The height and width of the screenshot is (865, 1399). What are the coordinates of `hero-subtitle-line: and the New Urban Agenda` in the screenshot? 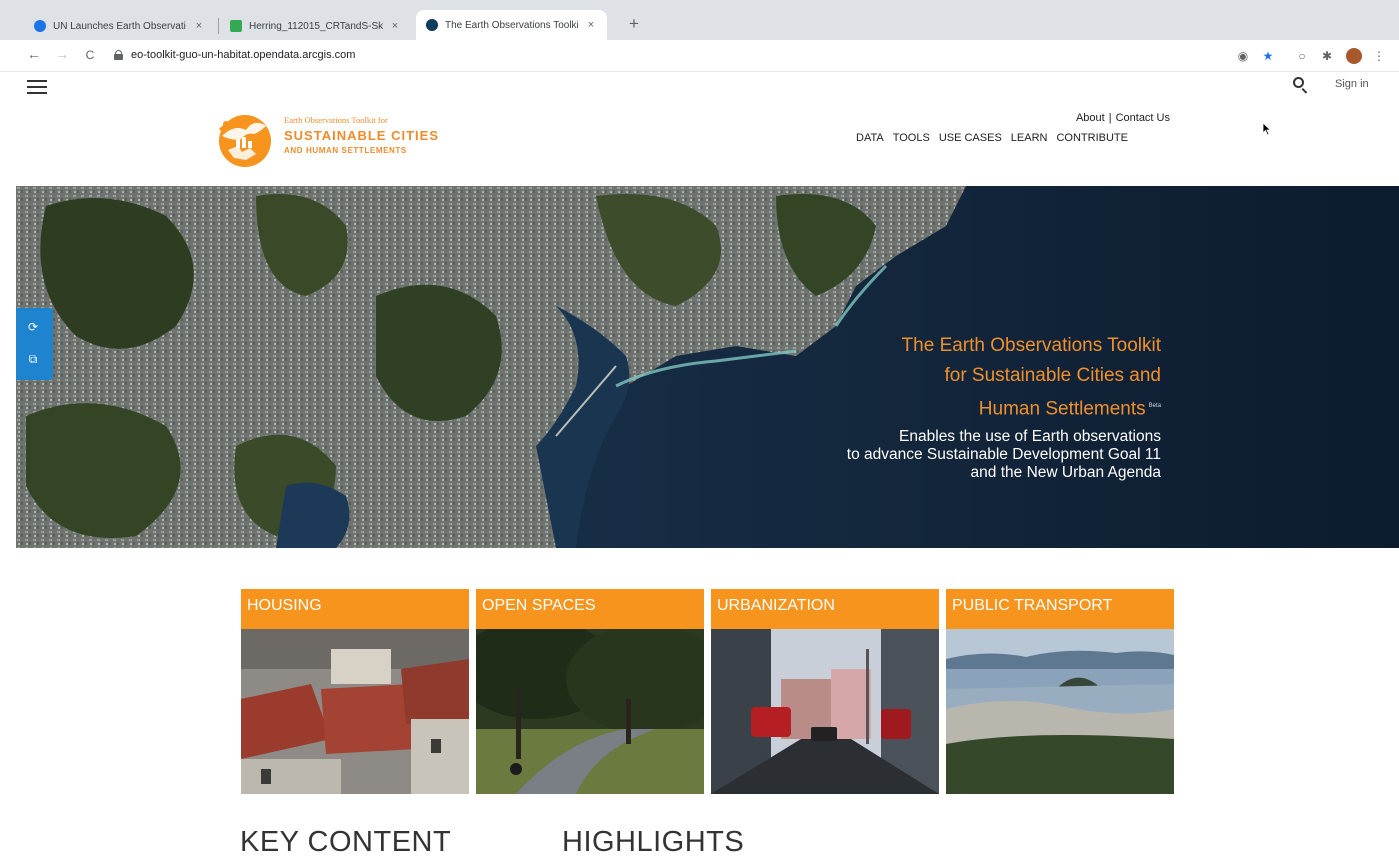 It's located at (1065, 472).